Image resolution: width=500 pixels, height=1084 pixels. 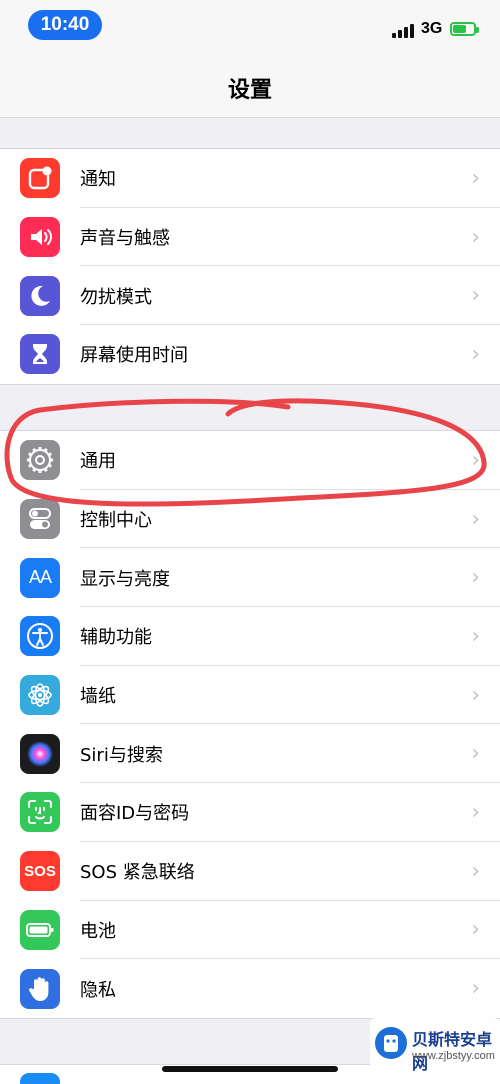 I want to click on settings-row-accessibility: 辅助功能 ›, so click(x=250, y=636).